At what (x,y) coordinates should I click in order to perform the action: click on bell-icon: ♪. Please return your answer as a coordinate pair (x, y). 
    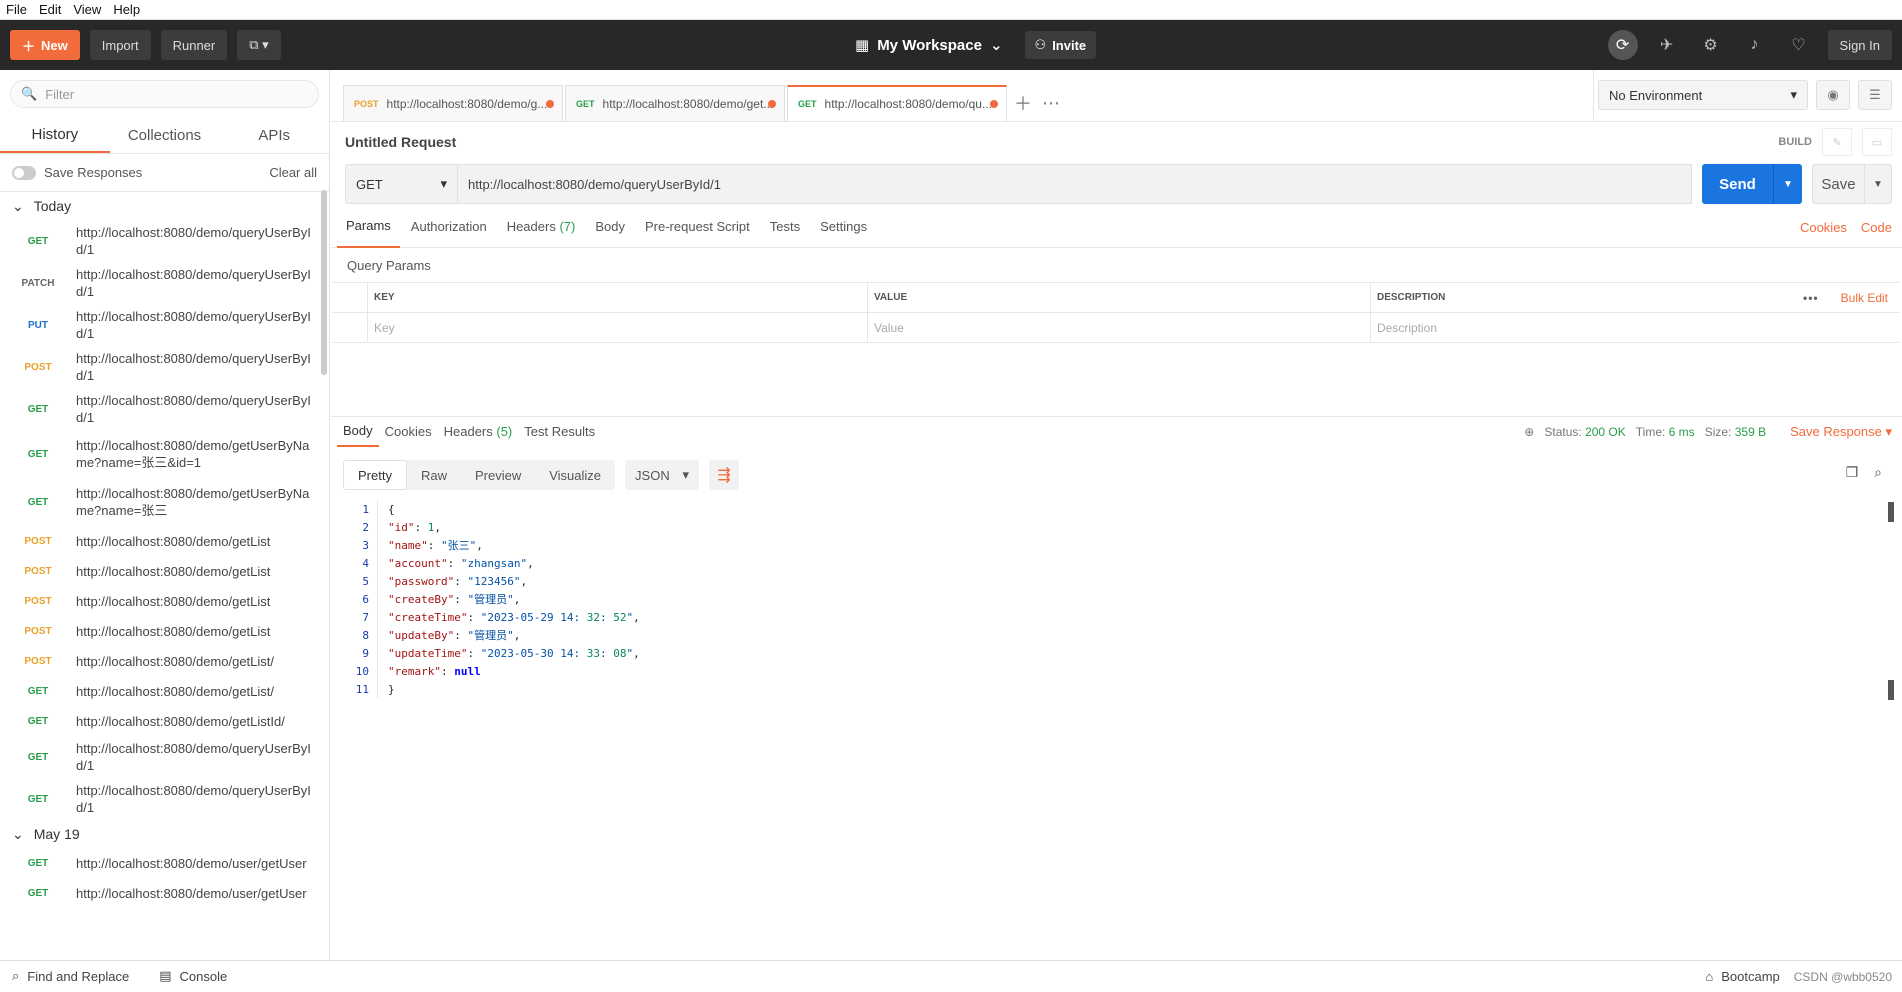
    Looking at the image, I should click on (1755, 45).